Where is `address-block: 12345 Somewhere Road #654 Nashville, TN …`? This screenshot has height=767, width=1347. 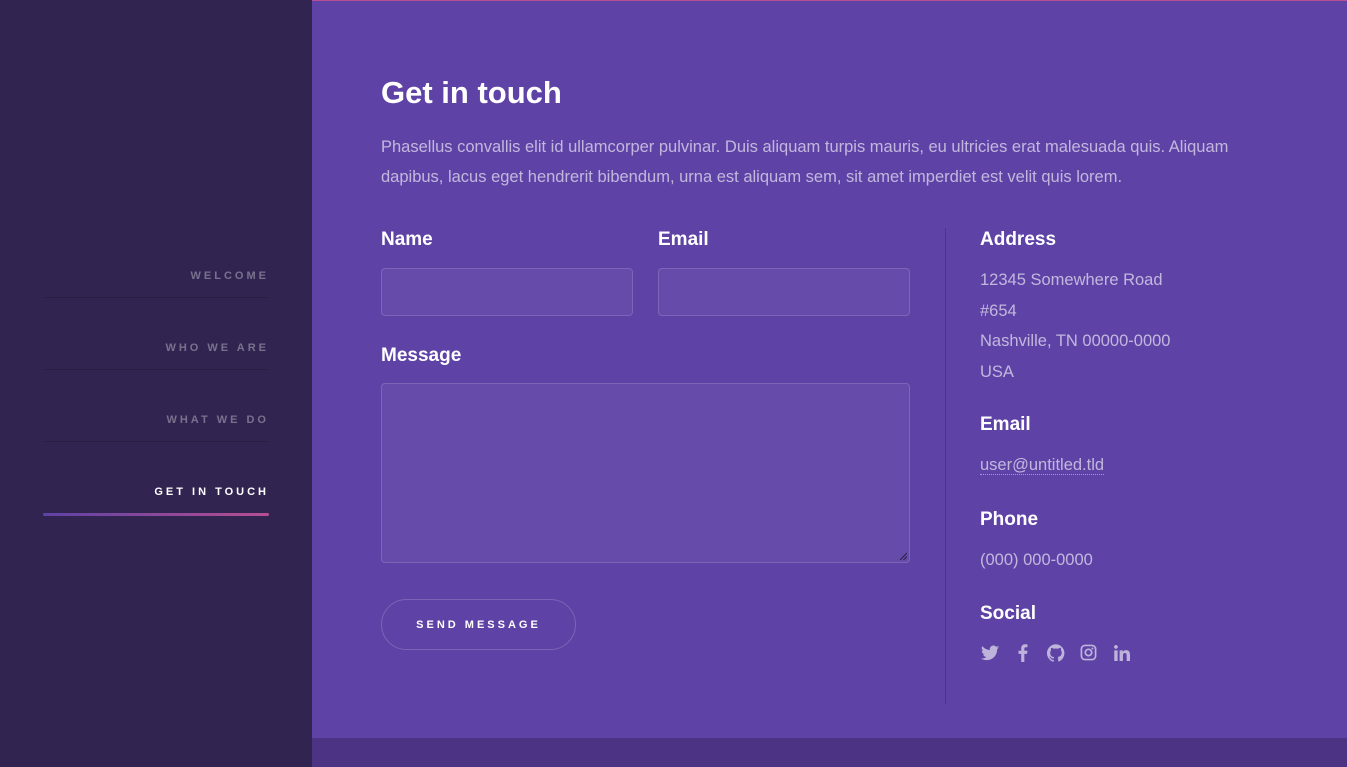 address-block: 12345 Somewhere Road #654 Nashville, TN … is located at coordinates (1075, 326).